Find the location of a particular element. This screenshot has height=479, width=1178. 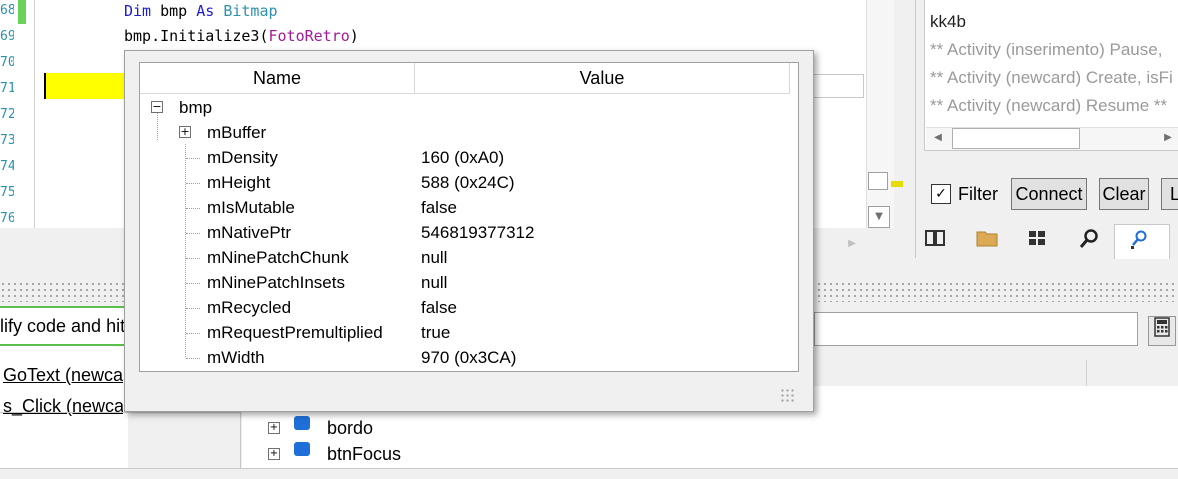

sub-link: GoText (newcard) is located at coordinates (63, 375).